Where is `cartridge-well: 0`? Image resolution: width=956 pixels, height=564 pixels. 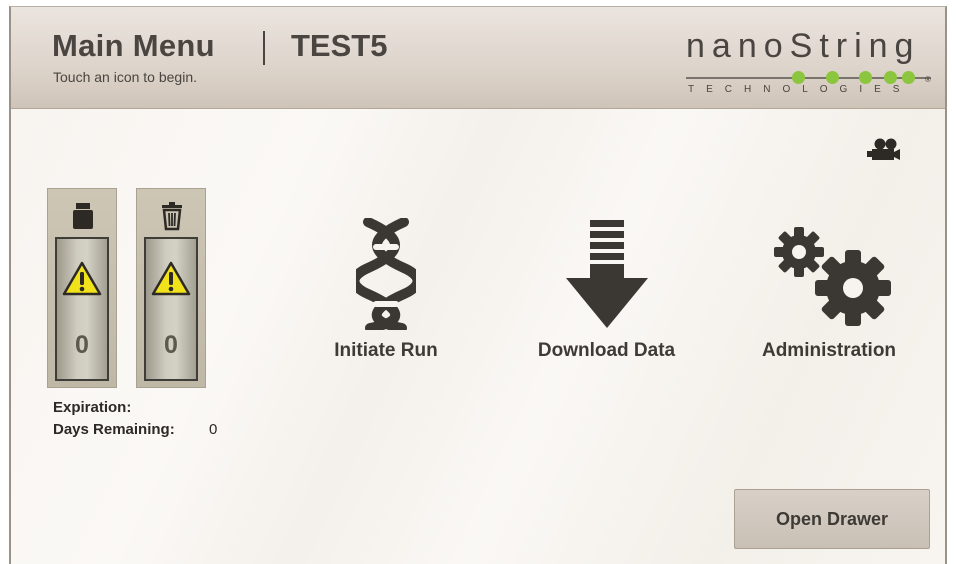 cartridge-well: 0 is located at coordinates (82, 309).